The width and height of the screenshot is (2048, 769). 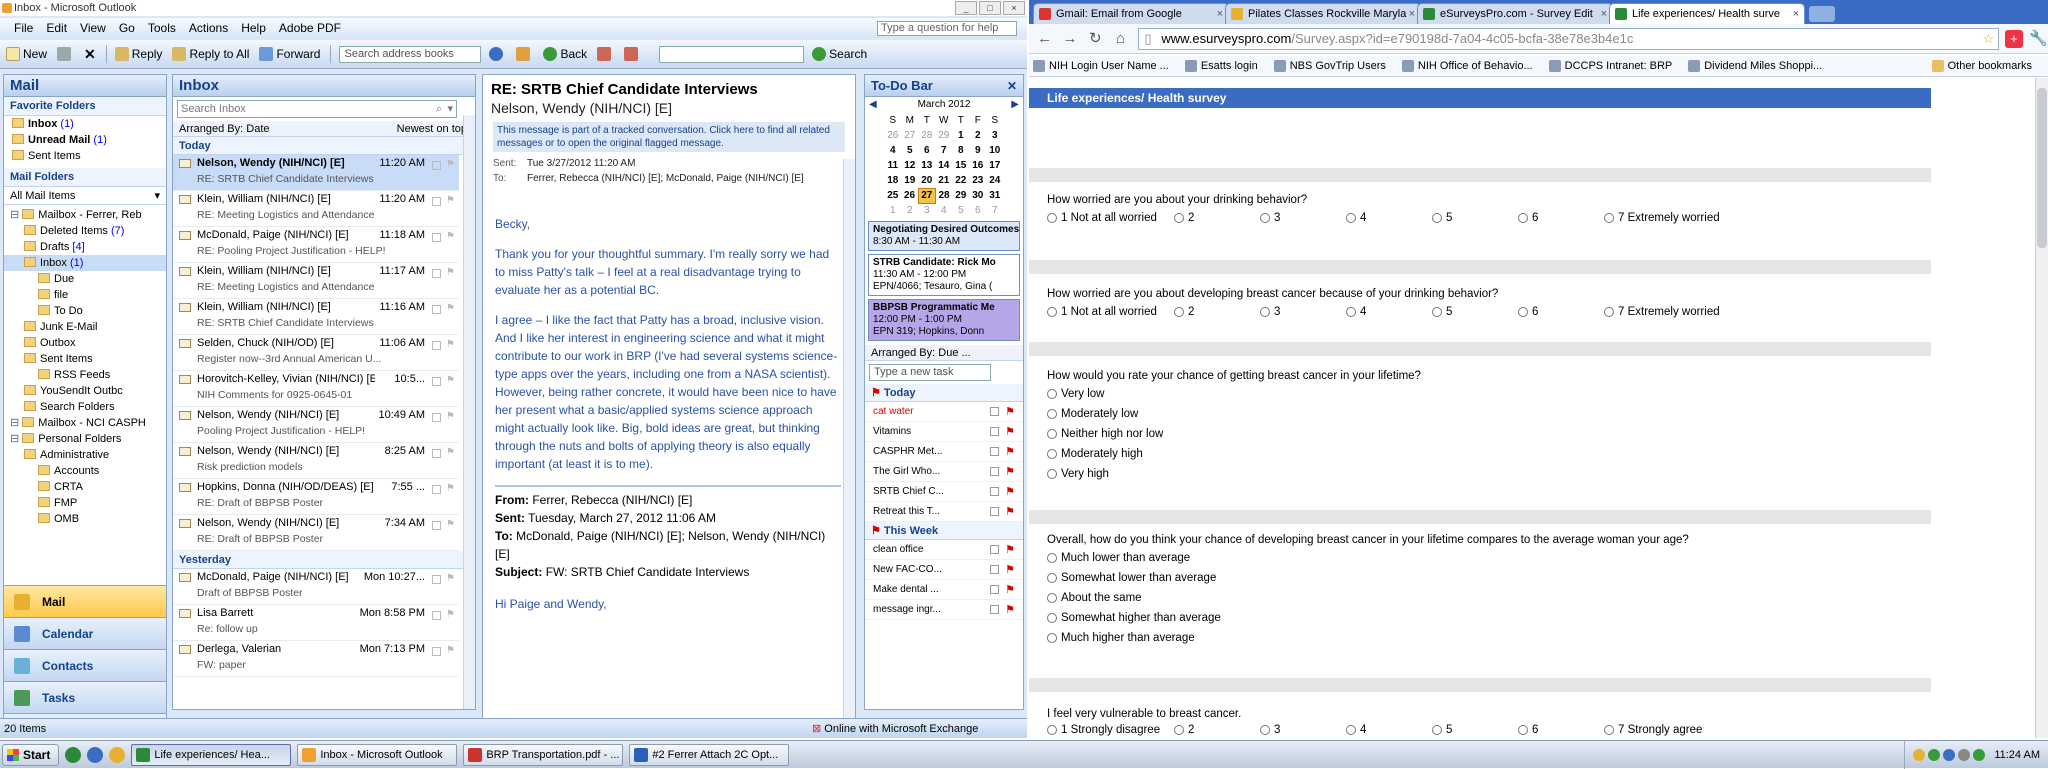 What do you see at coordinates (909, 165) in the screenshot?
I see `calendar-day: 12` at bounding box center [909, 165].